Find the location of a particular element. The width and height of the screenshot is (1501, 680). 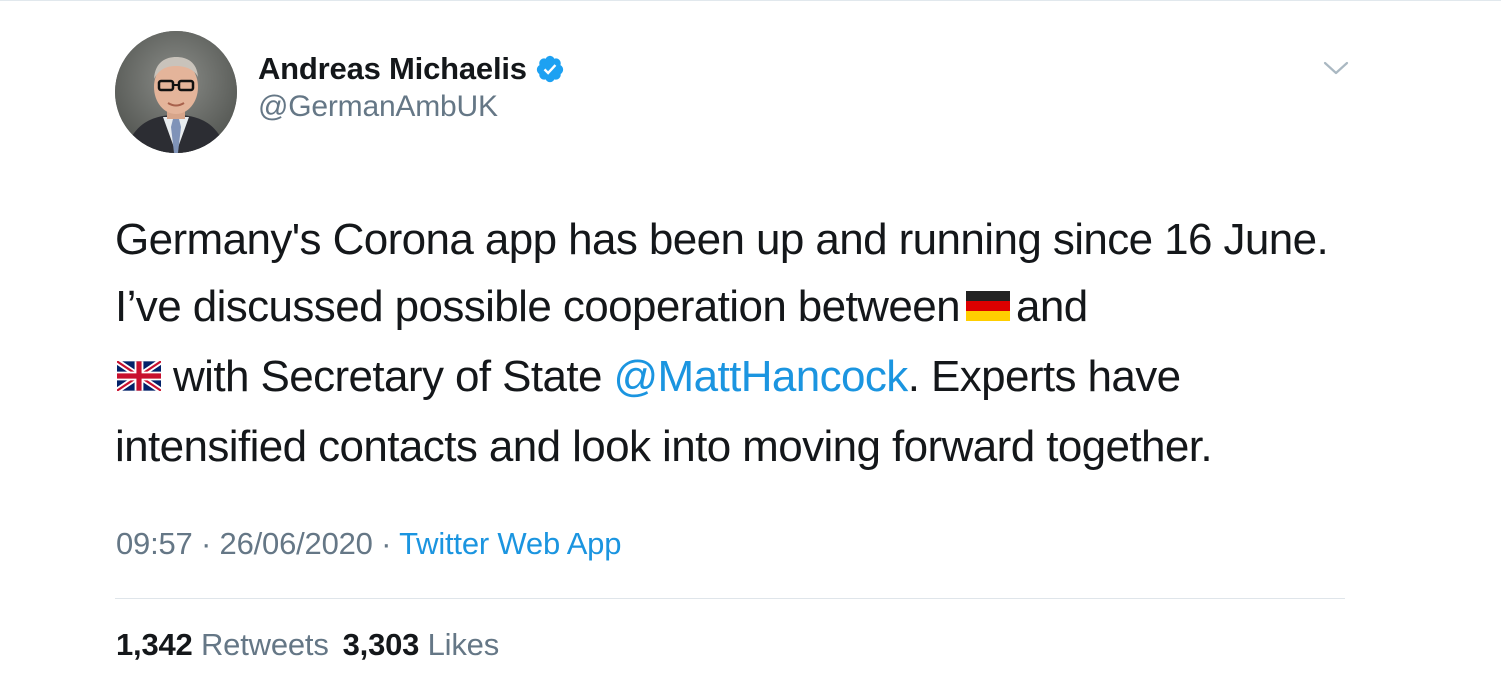

author-name-row: Andreas Michaelis is located at coordinates (411, 69).